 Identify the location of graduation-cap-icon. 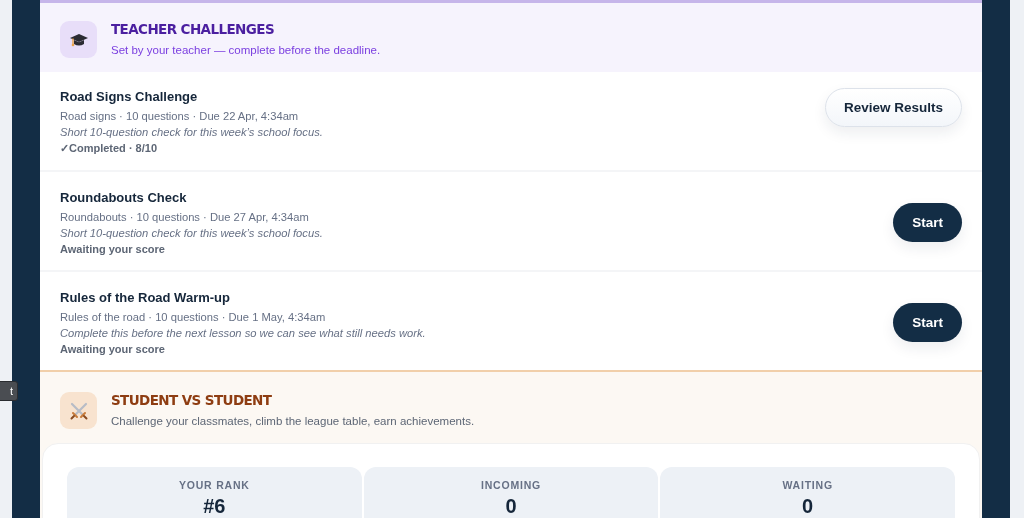
(78, 39).